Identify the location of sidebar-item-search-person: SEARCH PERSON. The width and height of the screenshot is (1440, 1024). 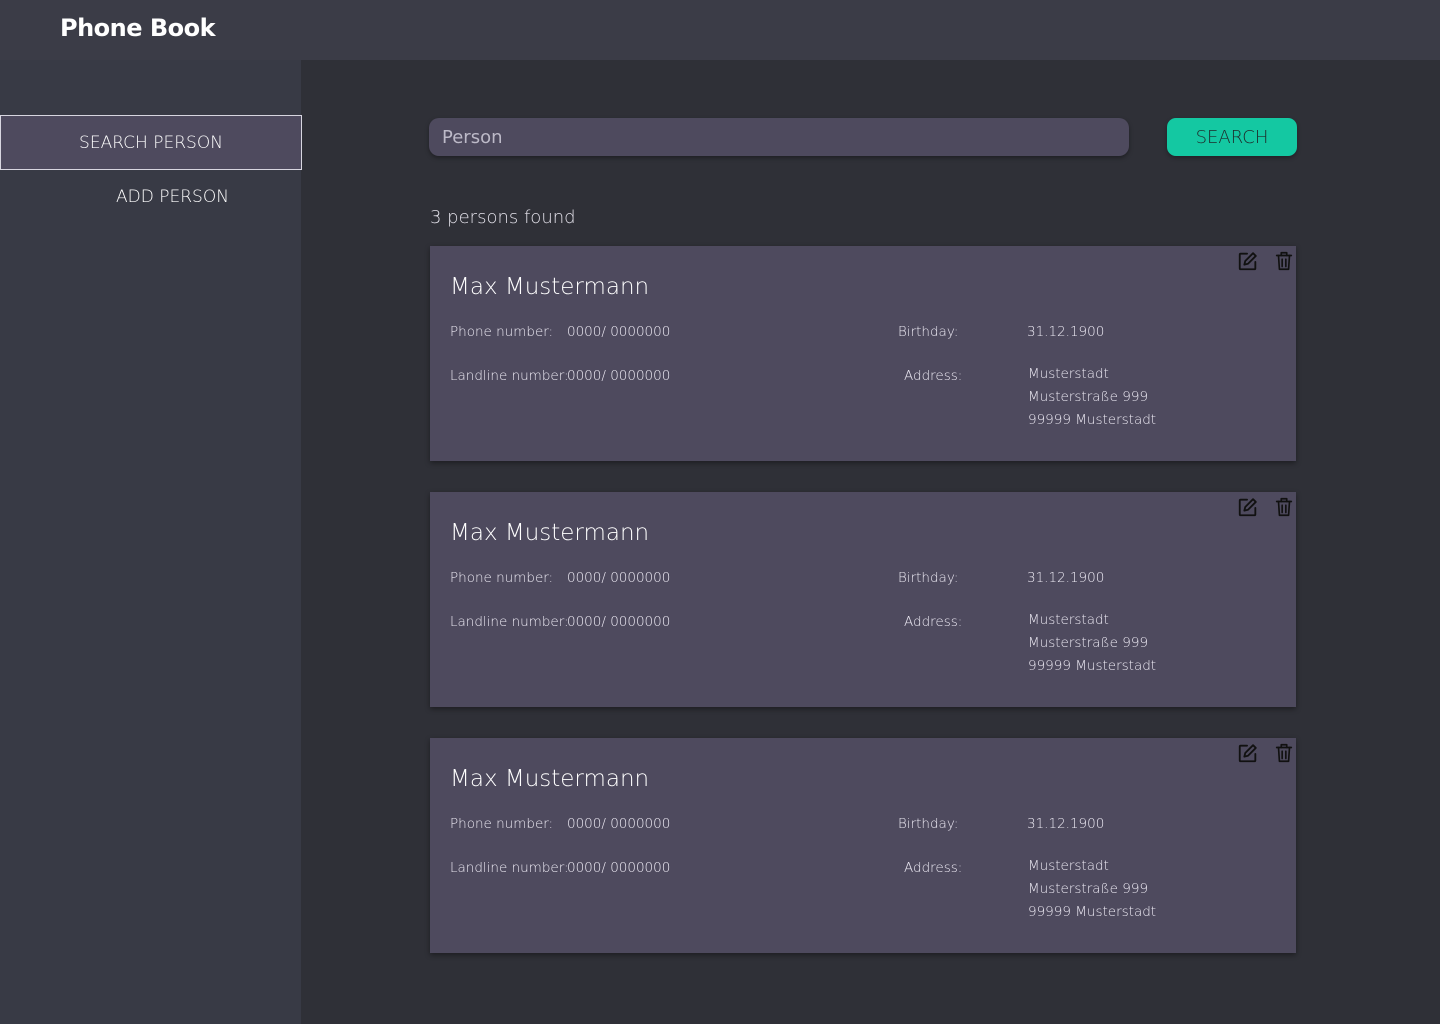
(151, 142).